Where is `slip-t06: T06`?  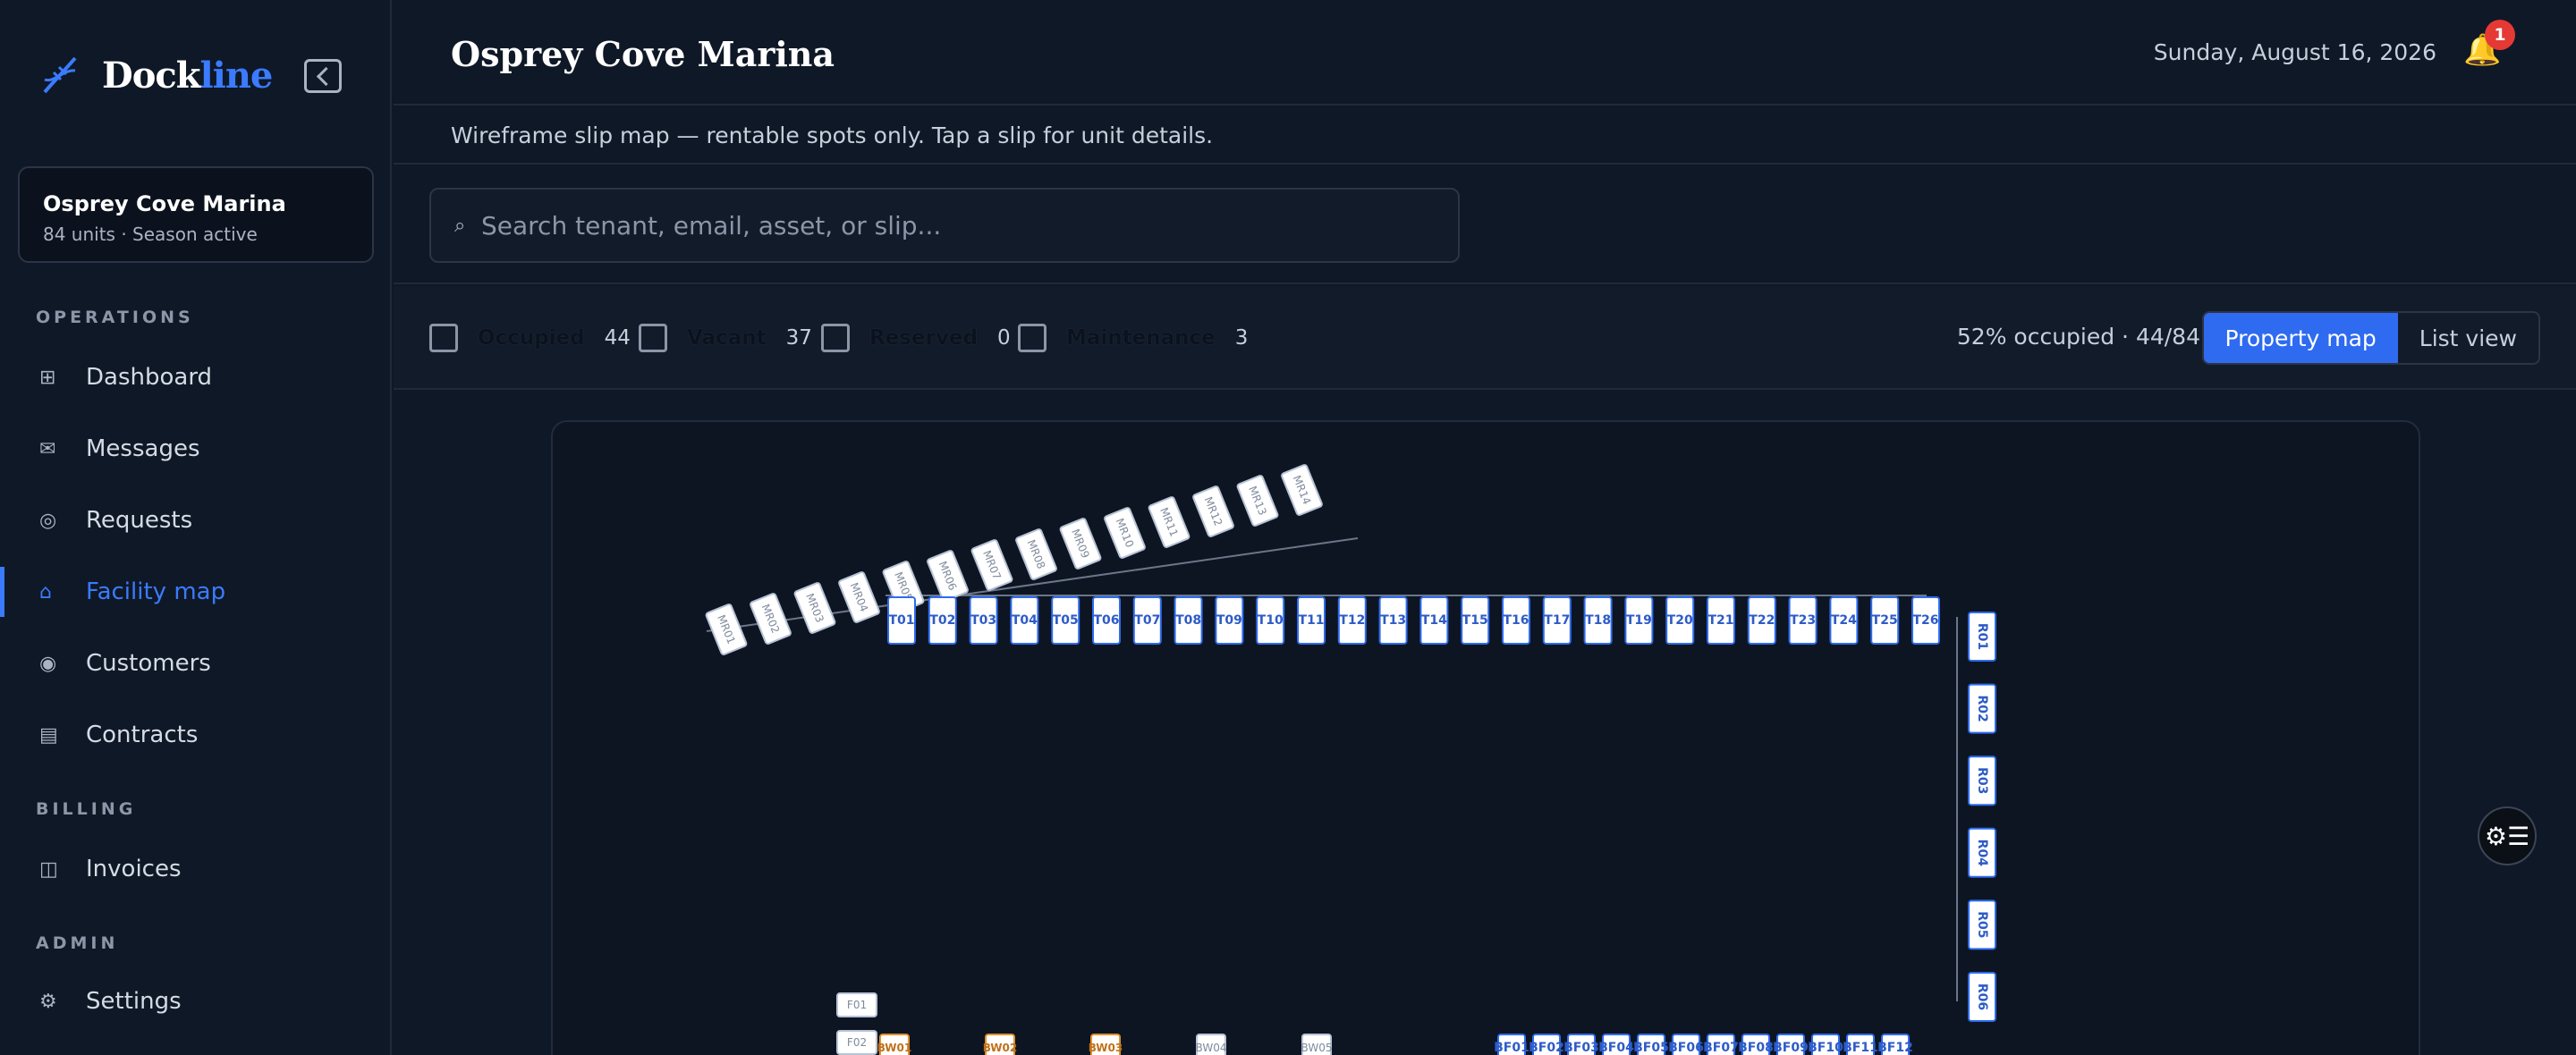
slip-t06: T06 is located at coordinates (1106, 620).